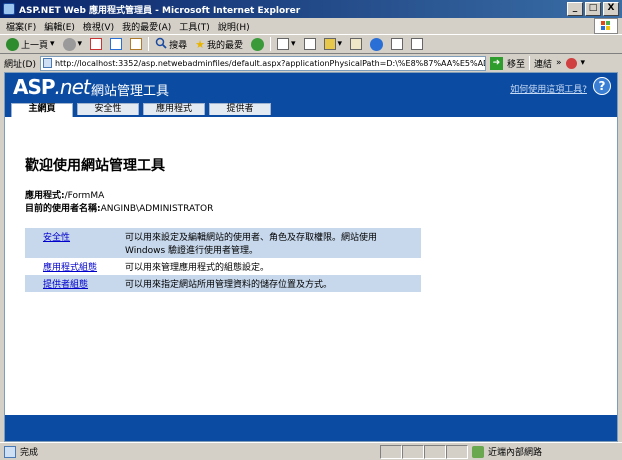  Describe the element at coordinates (311, 109) in the screenshot. I see `tab-strip: 主網頁 安全性 應用程式 提供者` at that location.